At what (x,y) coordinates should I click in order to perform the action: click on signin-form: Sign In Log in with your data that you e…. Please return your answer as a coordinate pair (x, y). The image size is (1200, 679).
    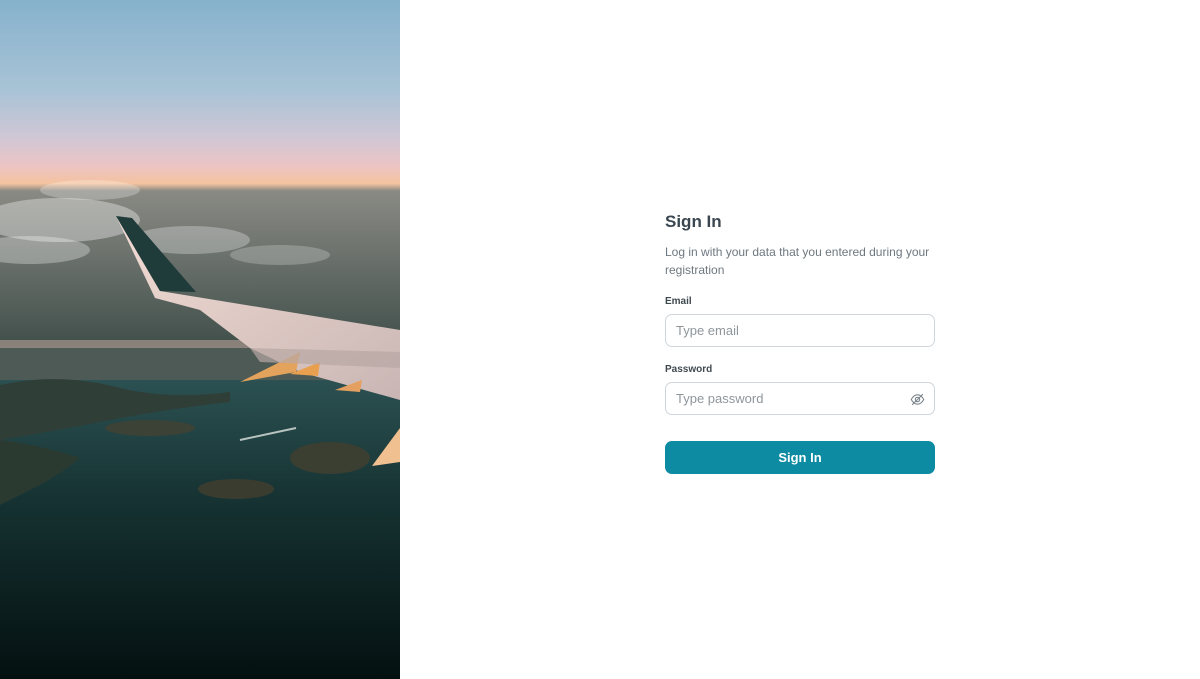
    Looking at the image, I should click on (800, 342).